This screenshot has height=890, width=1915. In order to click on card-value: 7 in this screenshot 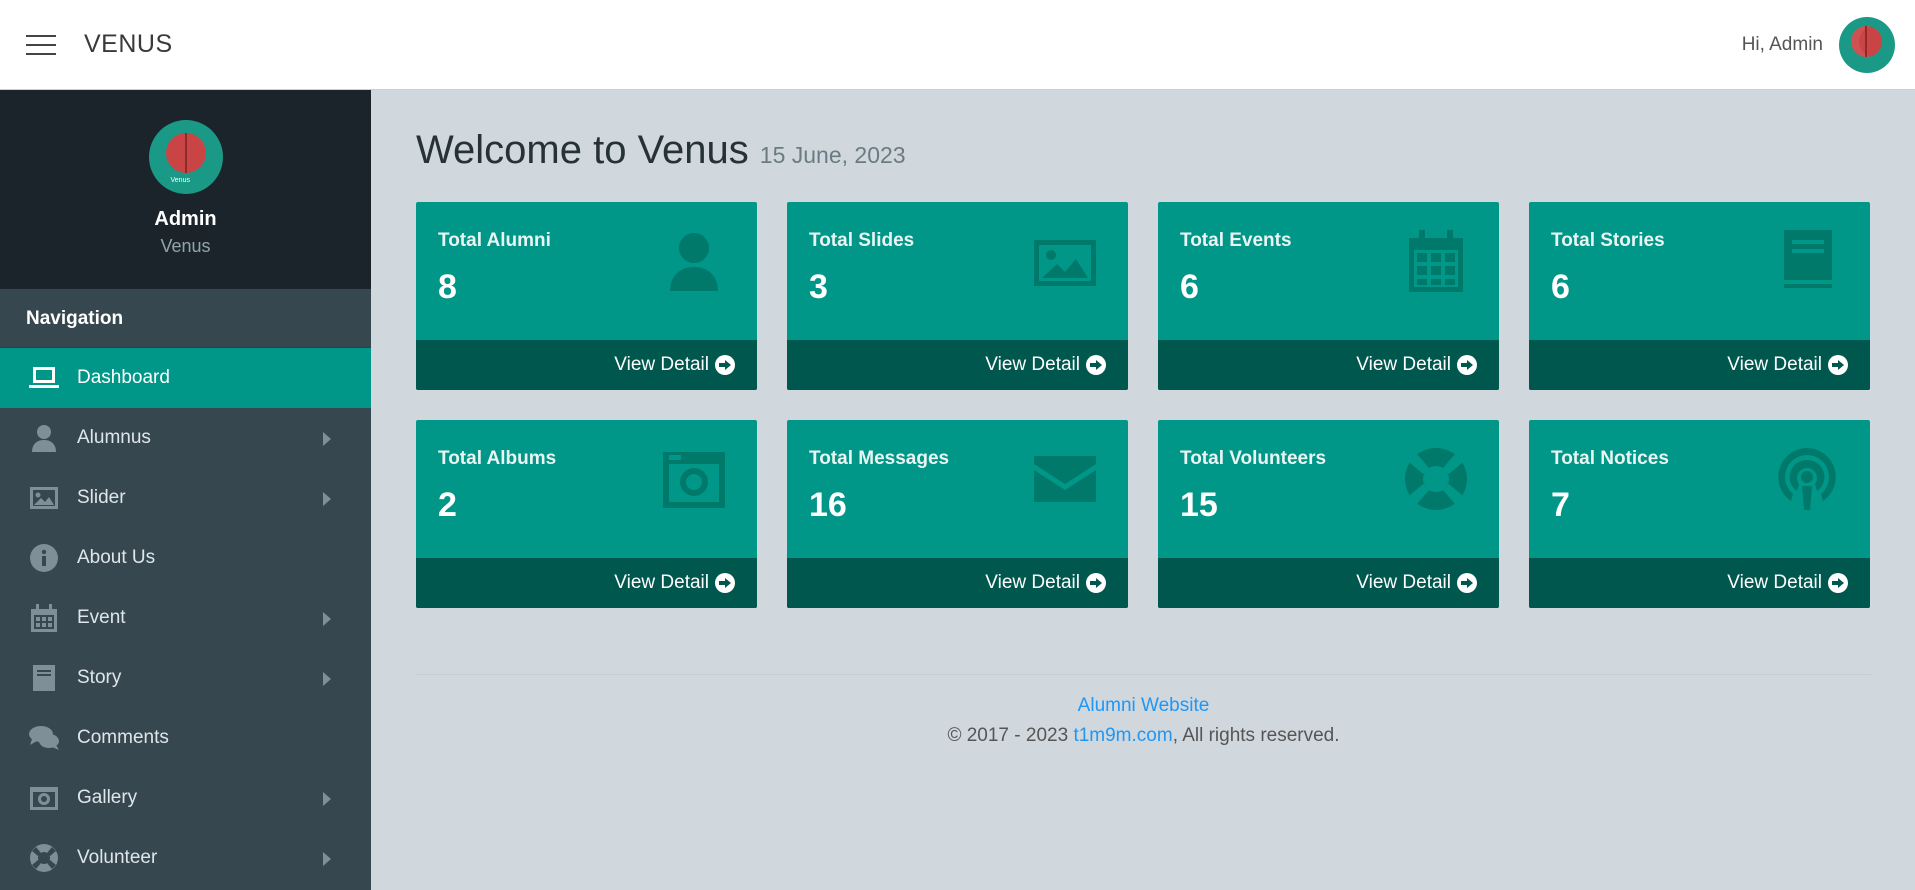, I will do `click(1560, 505)`.